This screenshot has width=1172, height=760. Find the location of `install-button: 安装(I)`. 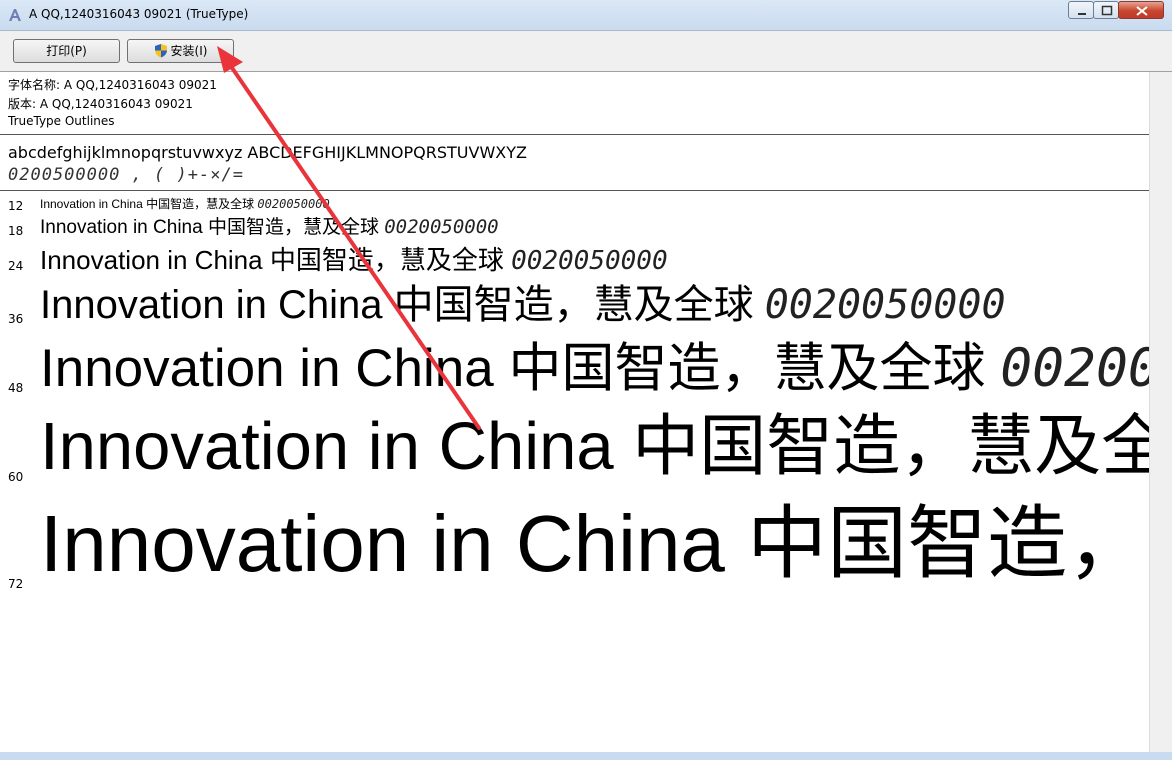

install-button: 安装(I) is located at coordinates (180, 51).